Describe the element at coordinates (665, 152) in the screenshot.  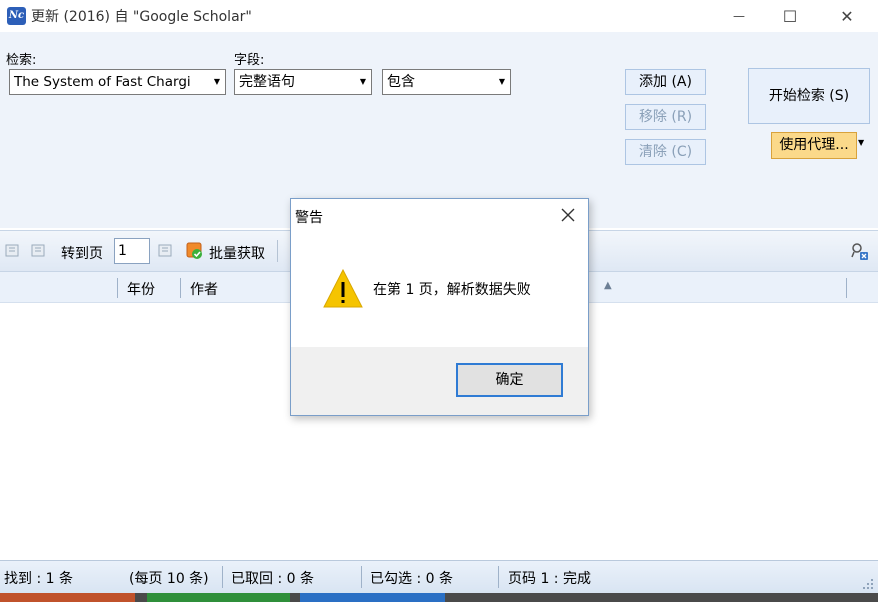
I see `clear-button: 清除 (C)` at that location.